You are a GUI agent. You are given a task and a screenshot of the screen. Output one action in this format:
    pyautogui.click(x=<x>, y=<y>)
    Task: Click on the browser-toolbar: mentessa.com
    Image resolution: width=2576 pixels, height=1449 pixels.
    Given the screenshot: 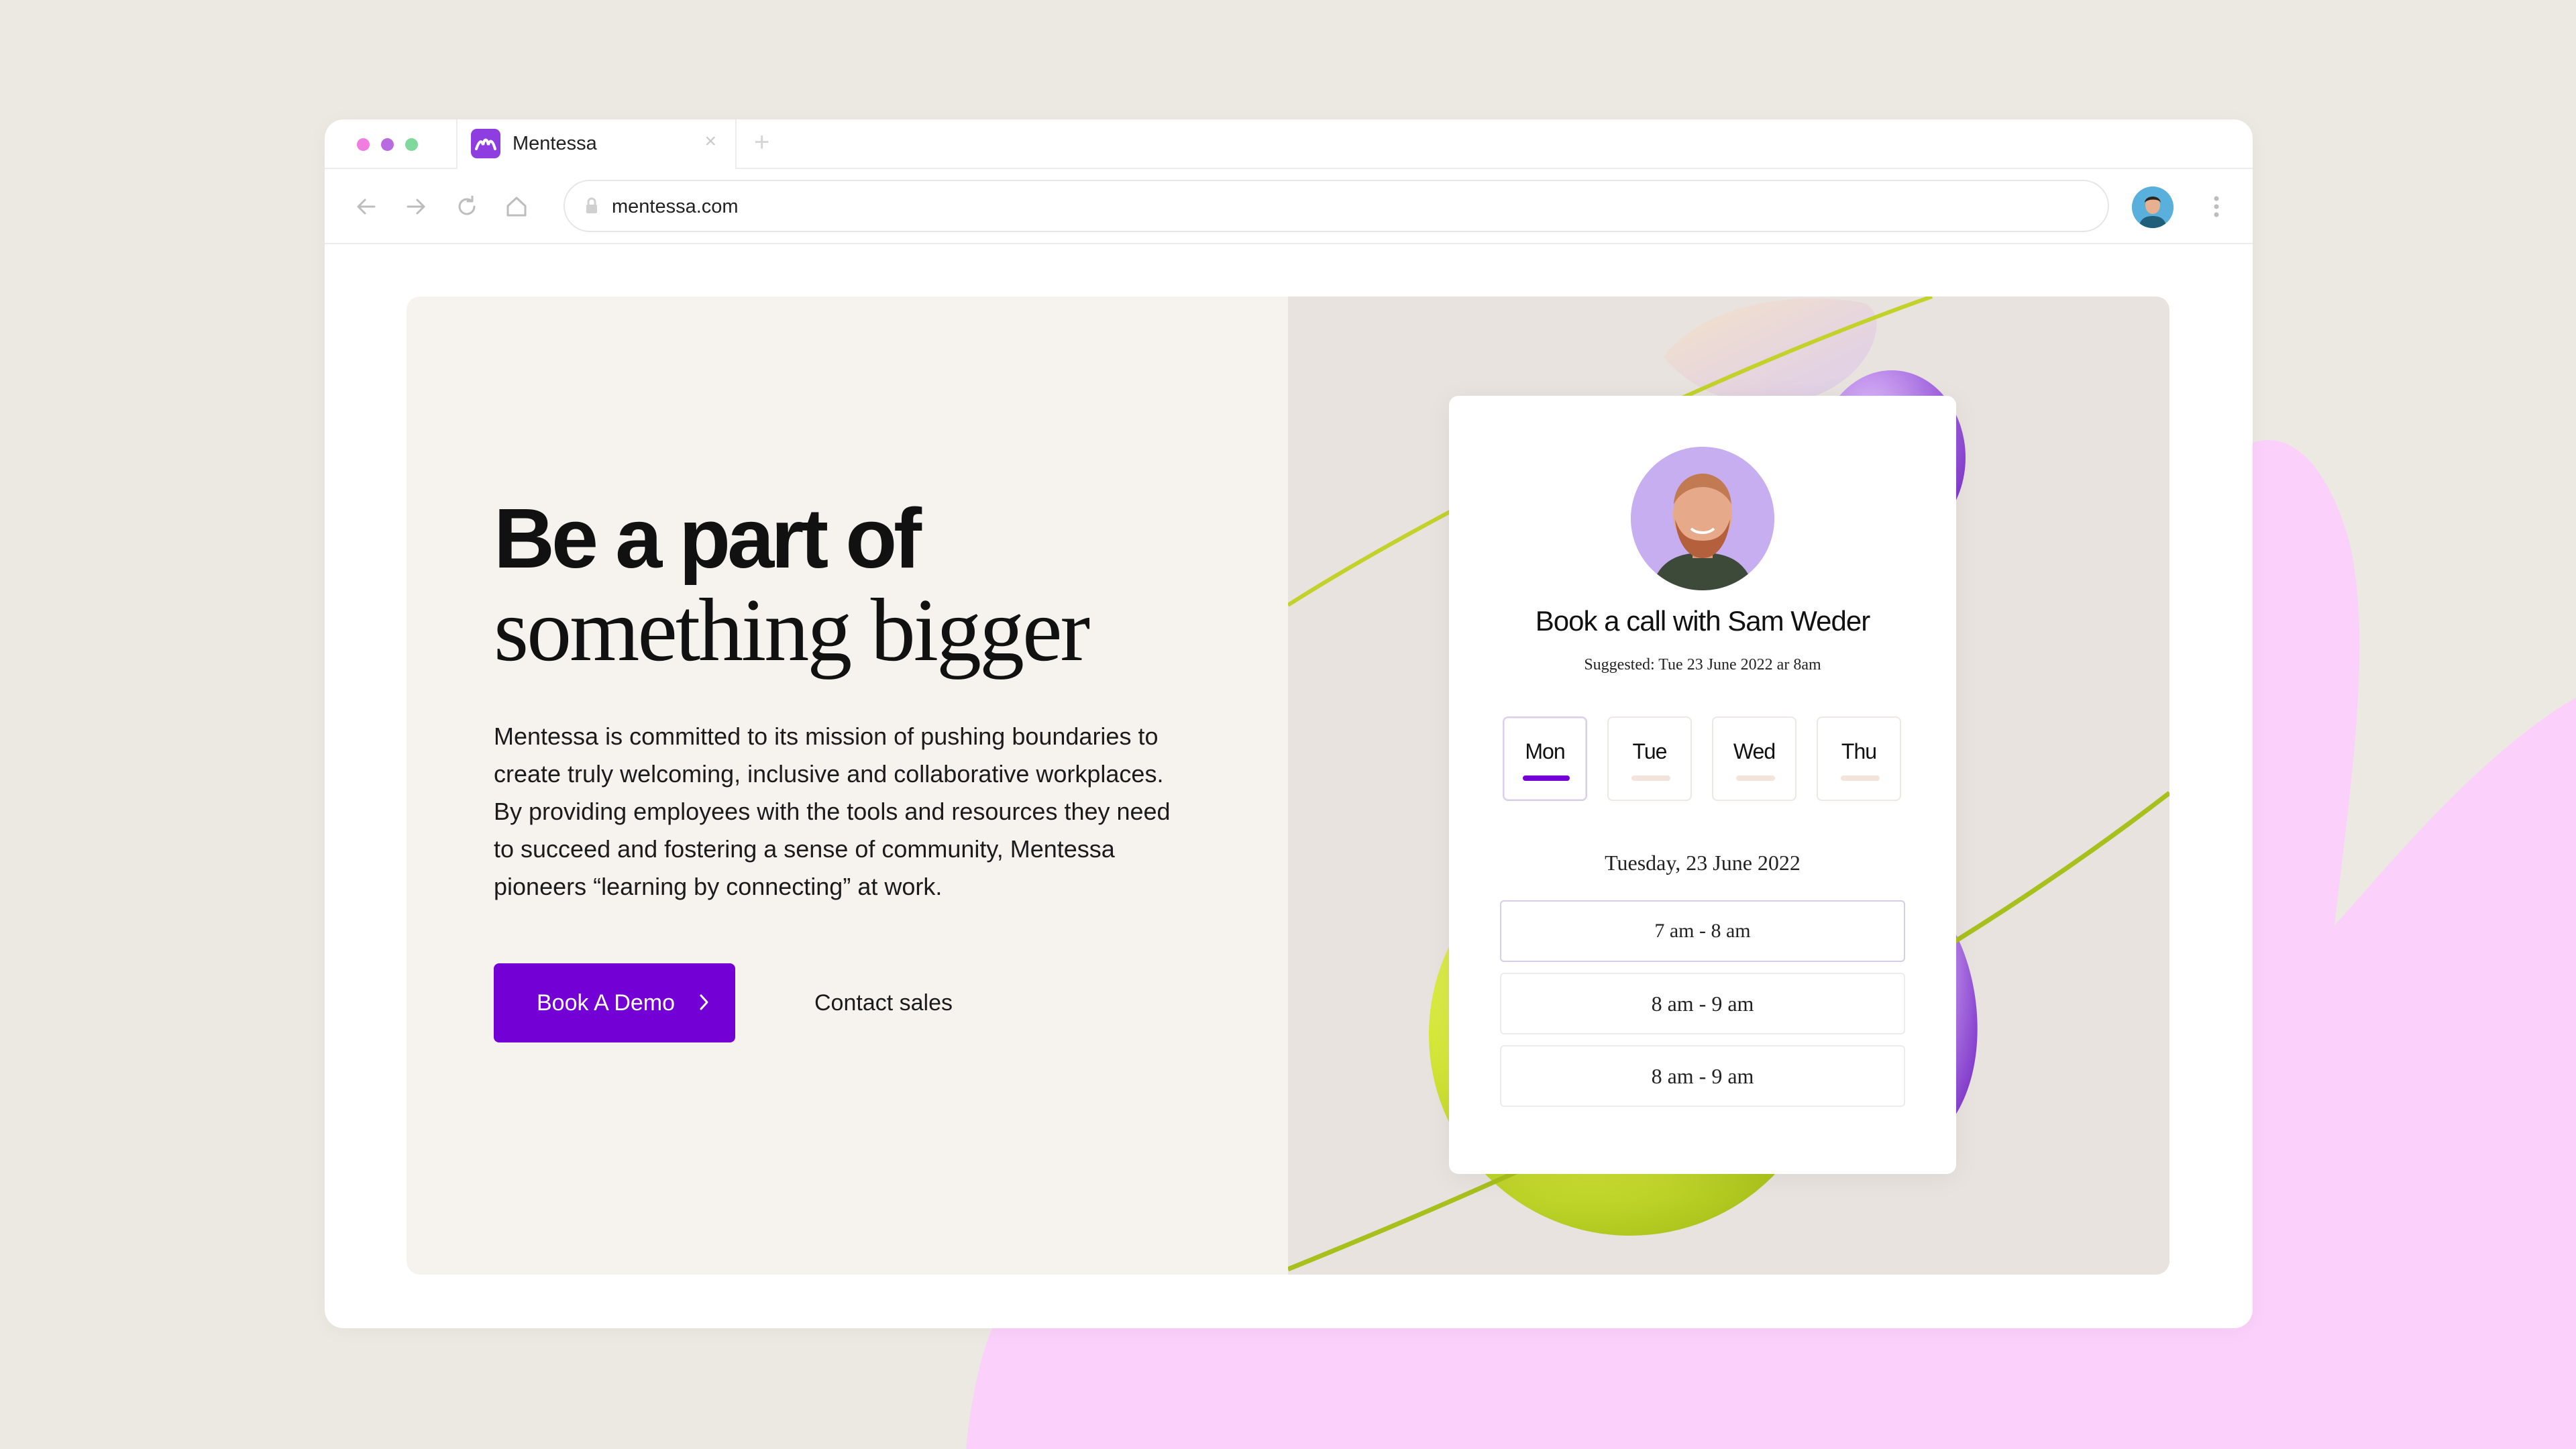 What is the action you would take?
    pyautogui.click(x=1289, y=206)
    